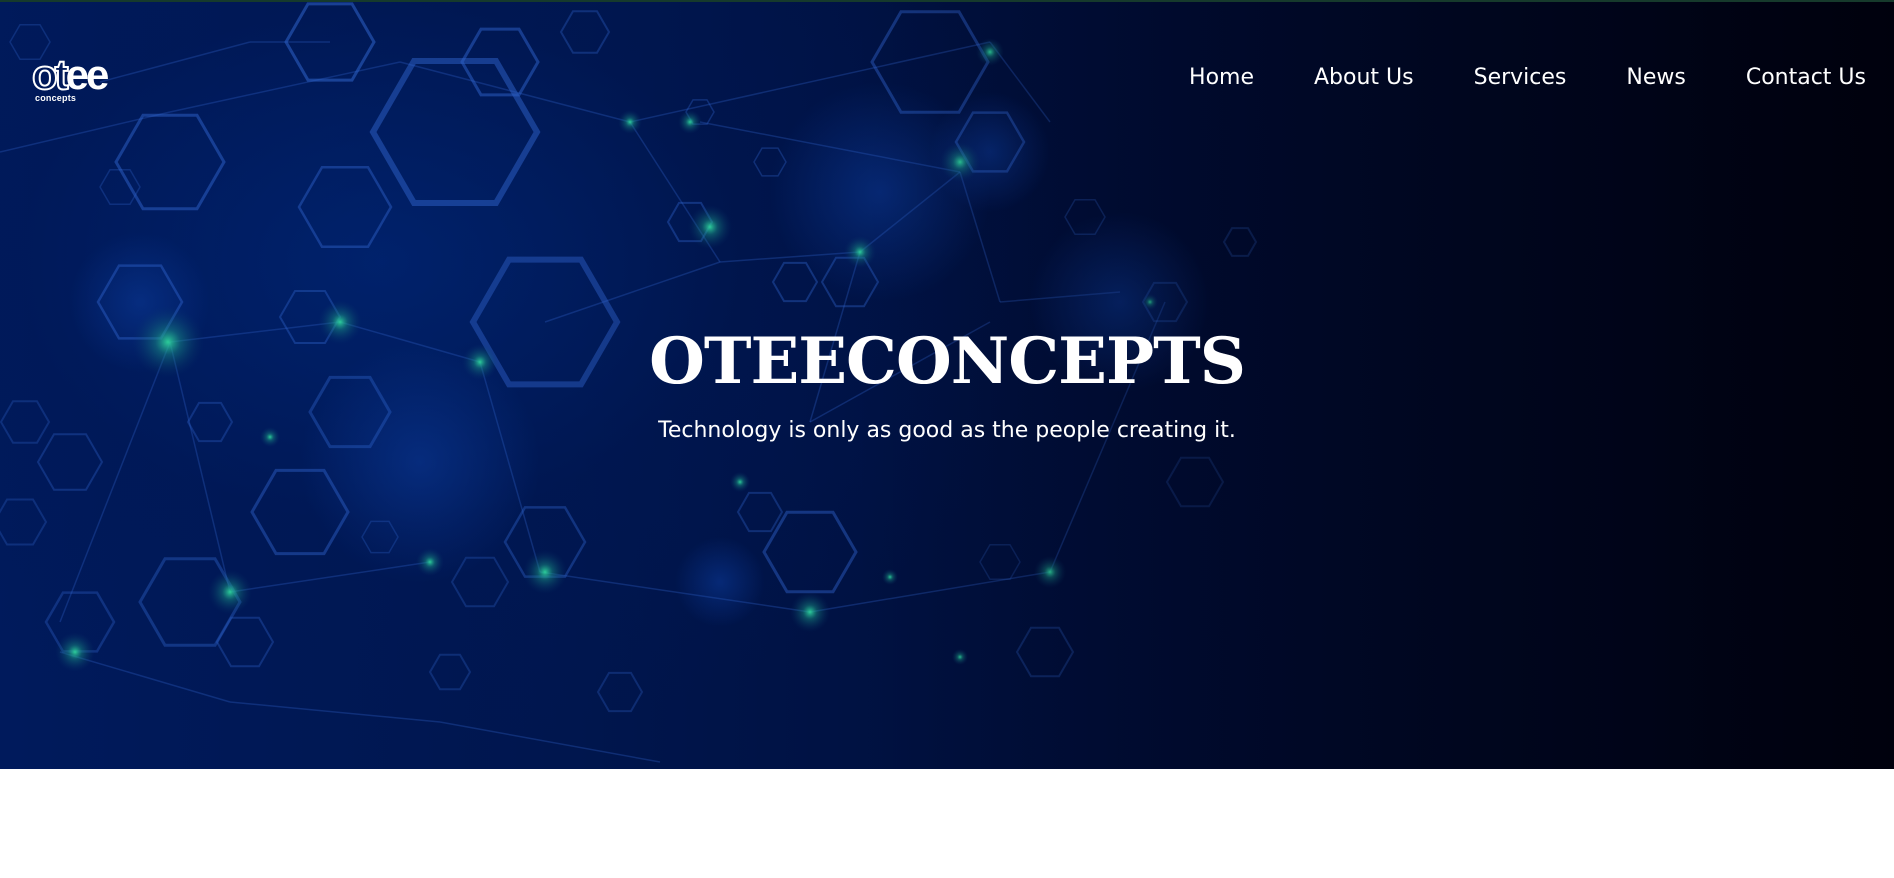  I want to click on nav-item-contact-us: Contact Us, so click(1806, 78).